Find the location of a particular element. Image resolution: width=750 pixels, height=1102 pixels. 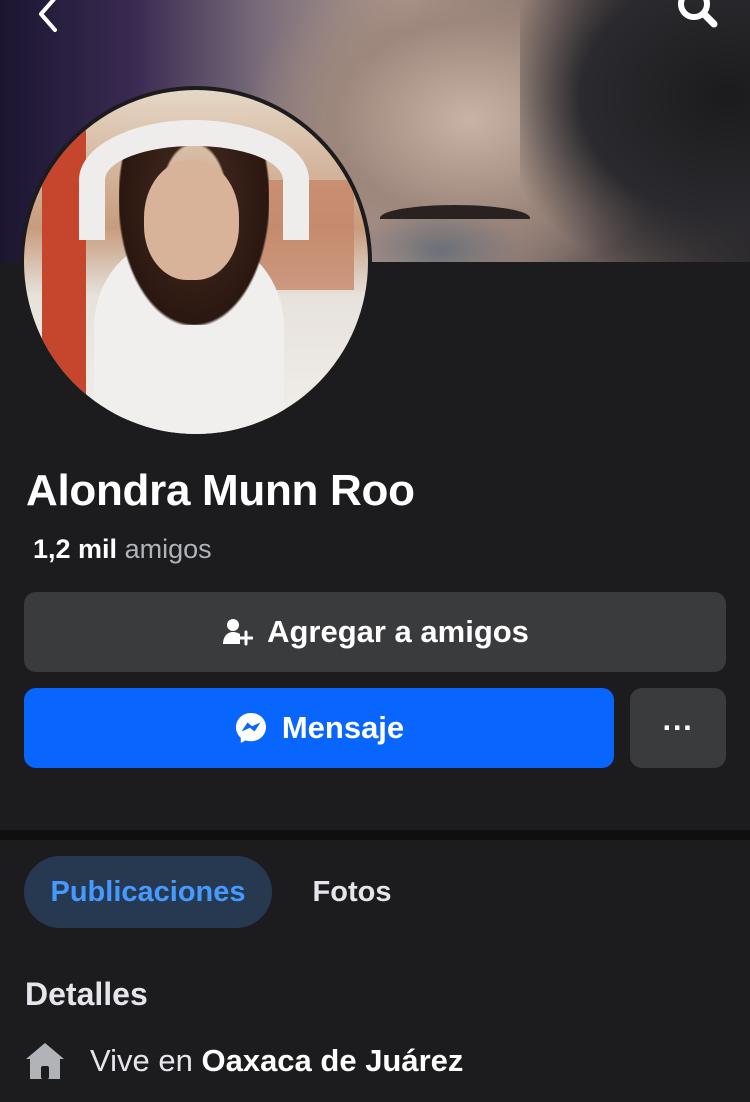

add-friend-label: Agregar a amigos is located at coordinates (398, 631).